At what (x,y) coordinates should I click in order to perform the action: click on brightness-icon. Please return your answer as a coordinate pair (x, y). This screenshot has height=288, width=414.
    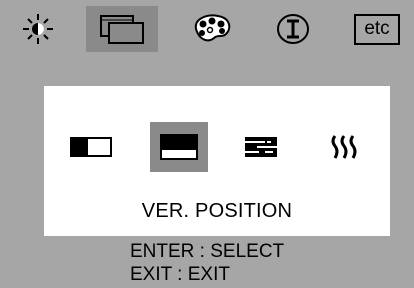
    Looking at the image, I should click on (38, 29).